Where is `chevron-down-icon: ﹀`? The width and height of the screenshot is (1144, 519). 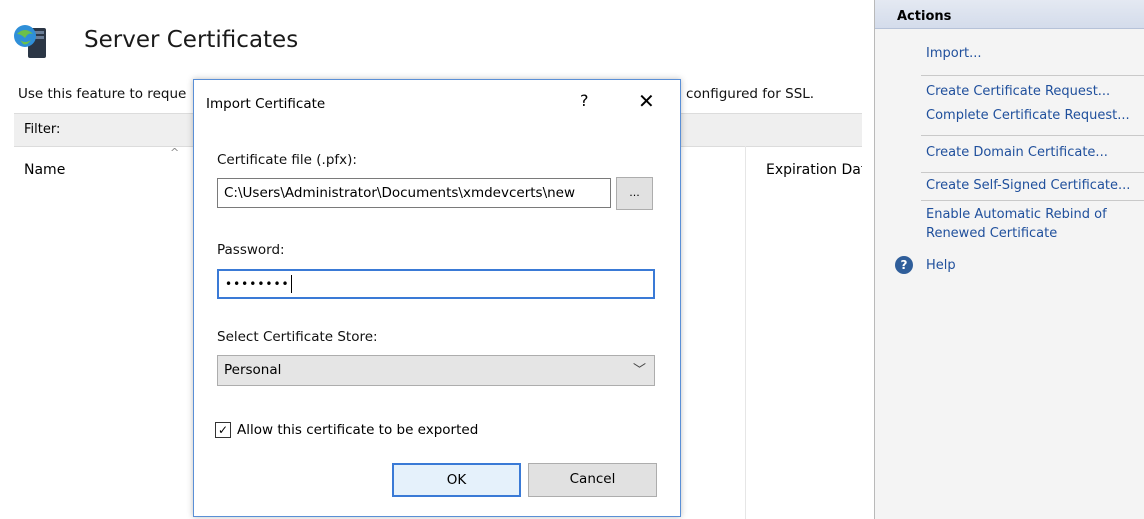 chevron-down-icon: ﹀ is located at coordinates (639, 370).